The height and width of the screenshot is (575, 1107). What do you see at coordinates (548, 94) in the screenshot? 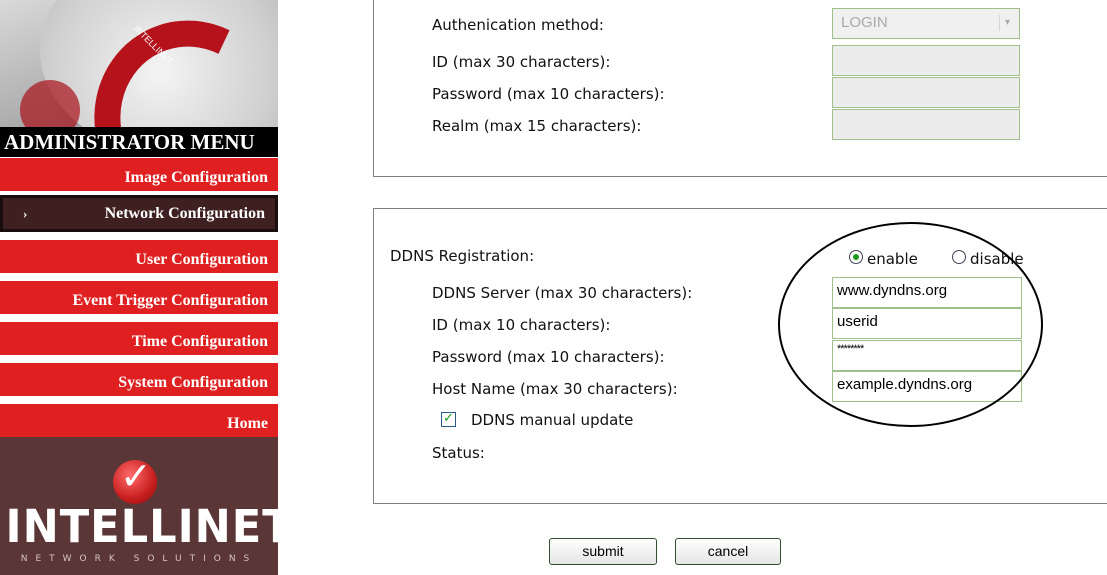
I see `auth-password-label: Password (max 10 characters):` at bounding box center [548, 94].